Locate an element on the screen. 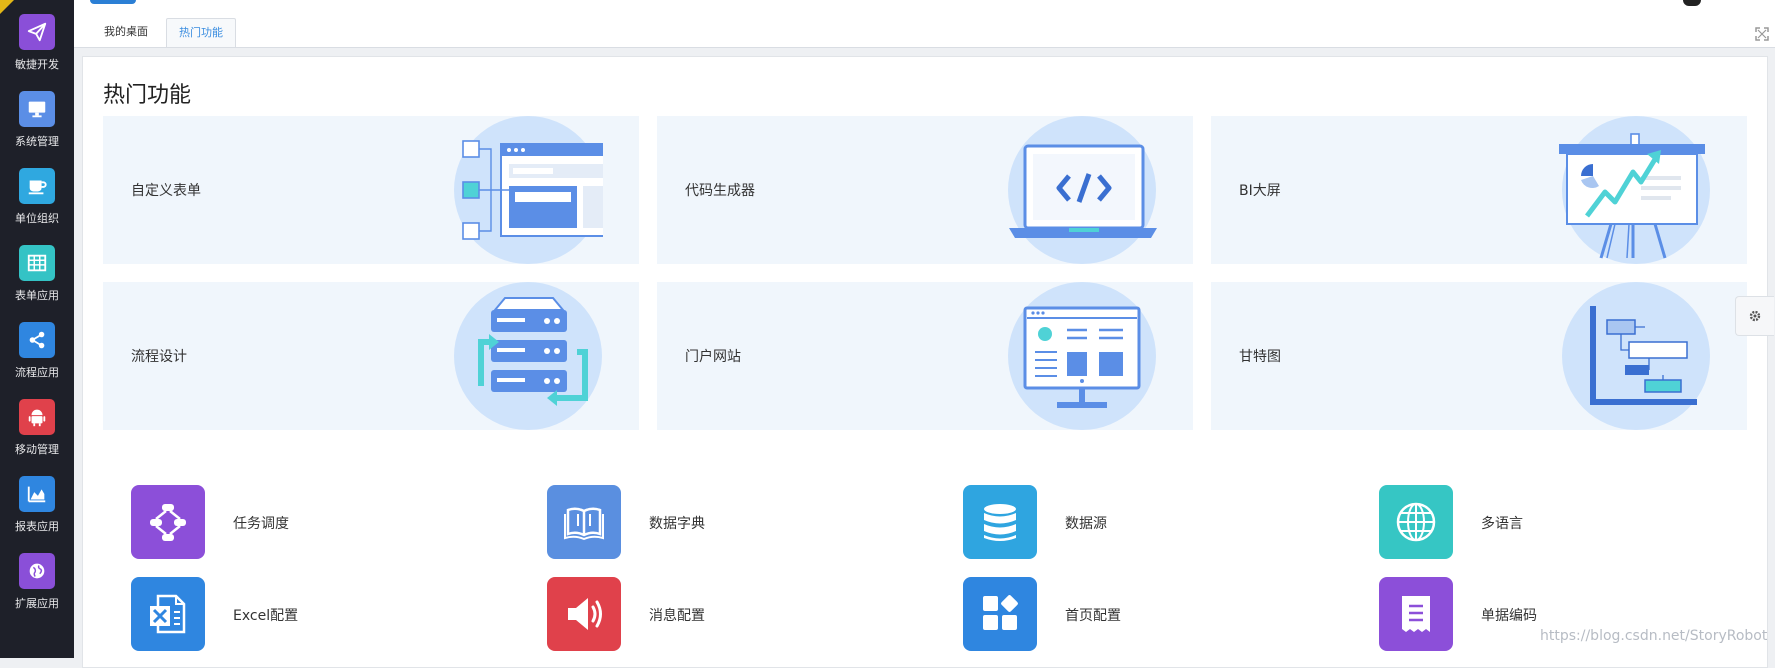  page-title: 热门功能 is located at coordinates (147, 95).